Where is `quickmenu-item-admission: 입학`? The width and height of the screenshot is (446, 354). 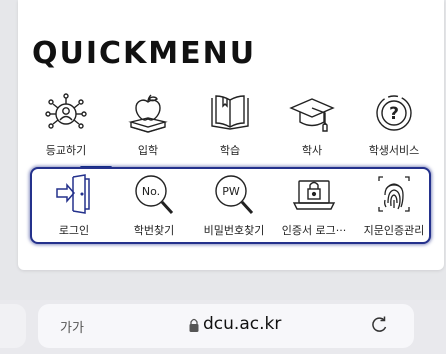 quickmenu-item-admission: 입학 is located at coordinates (148, 126).